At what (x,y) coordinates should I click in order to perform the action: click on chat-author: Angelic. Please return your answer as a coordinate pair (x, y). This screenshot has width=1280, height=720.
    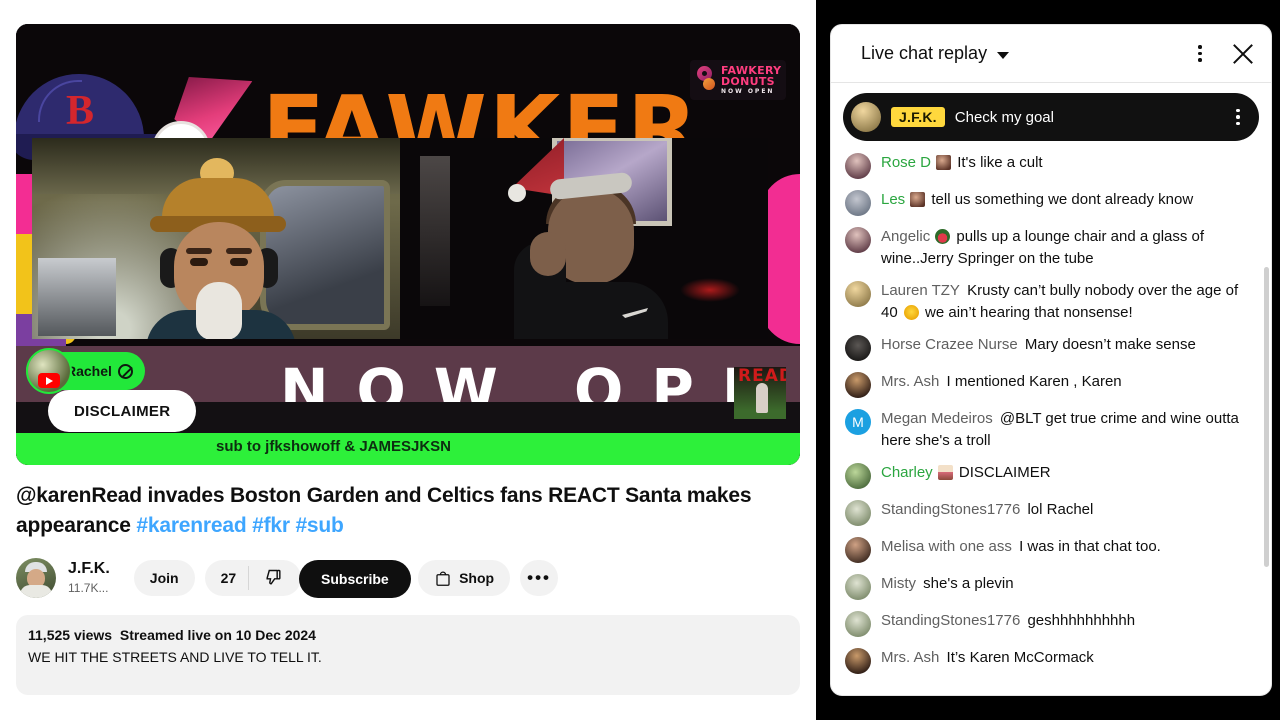
    Looking at the image, I should click on (905, 236).